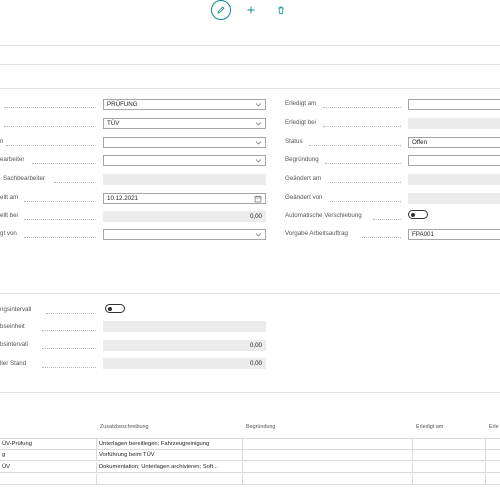 The height and width of the screenshot is (500, 500). I want to click on field-label: n, so click(2, 141).